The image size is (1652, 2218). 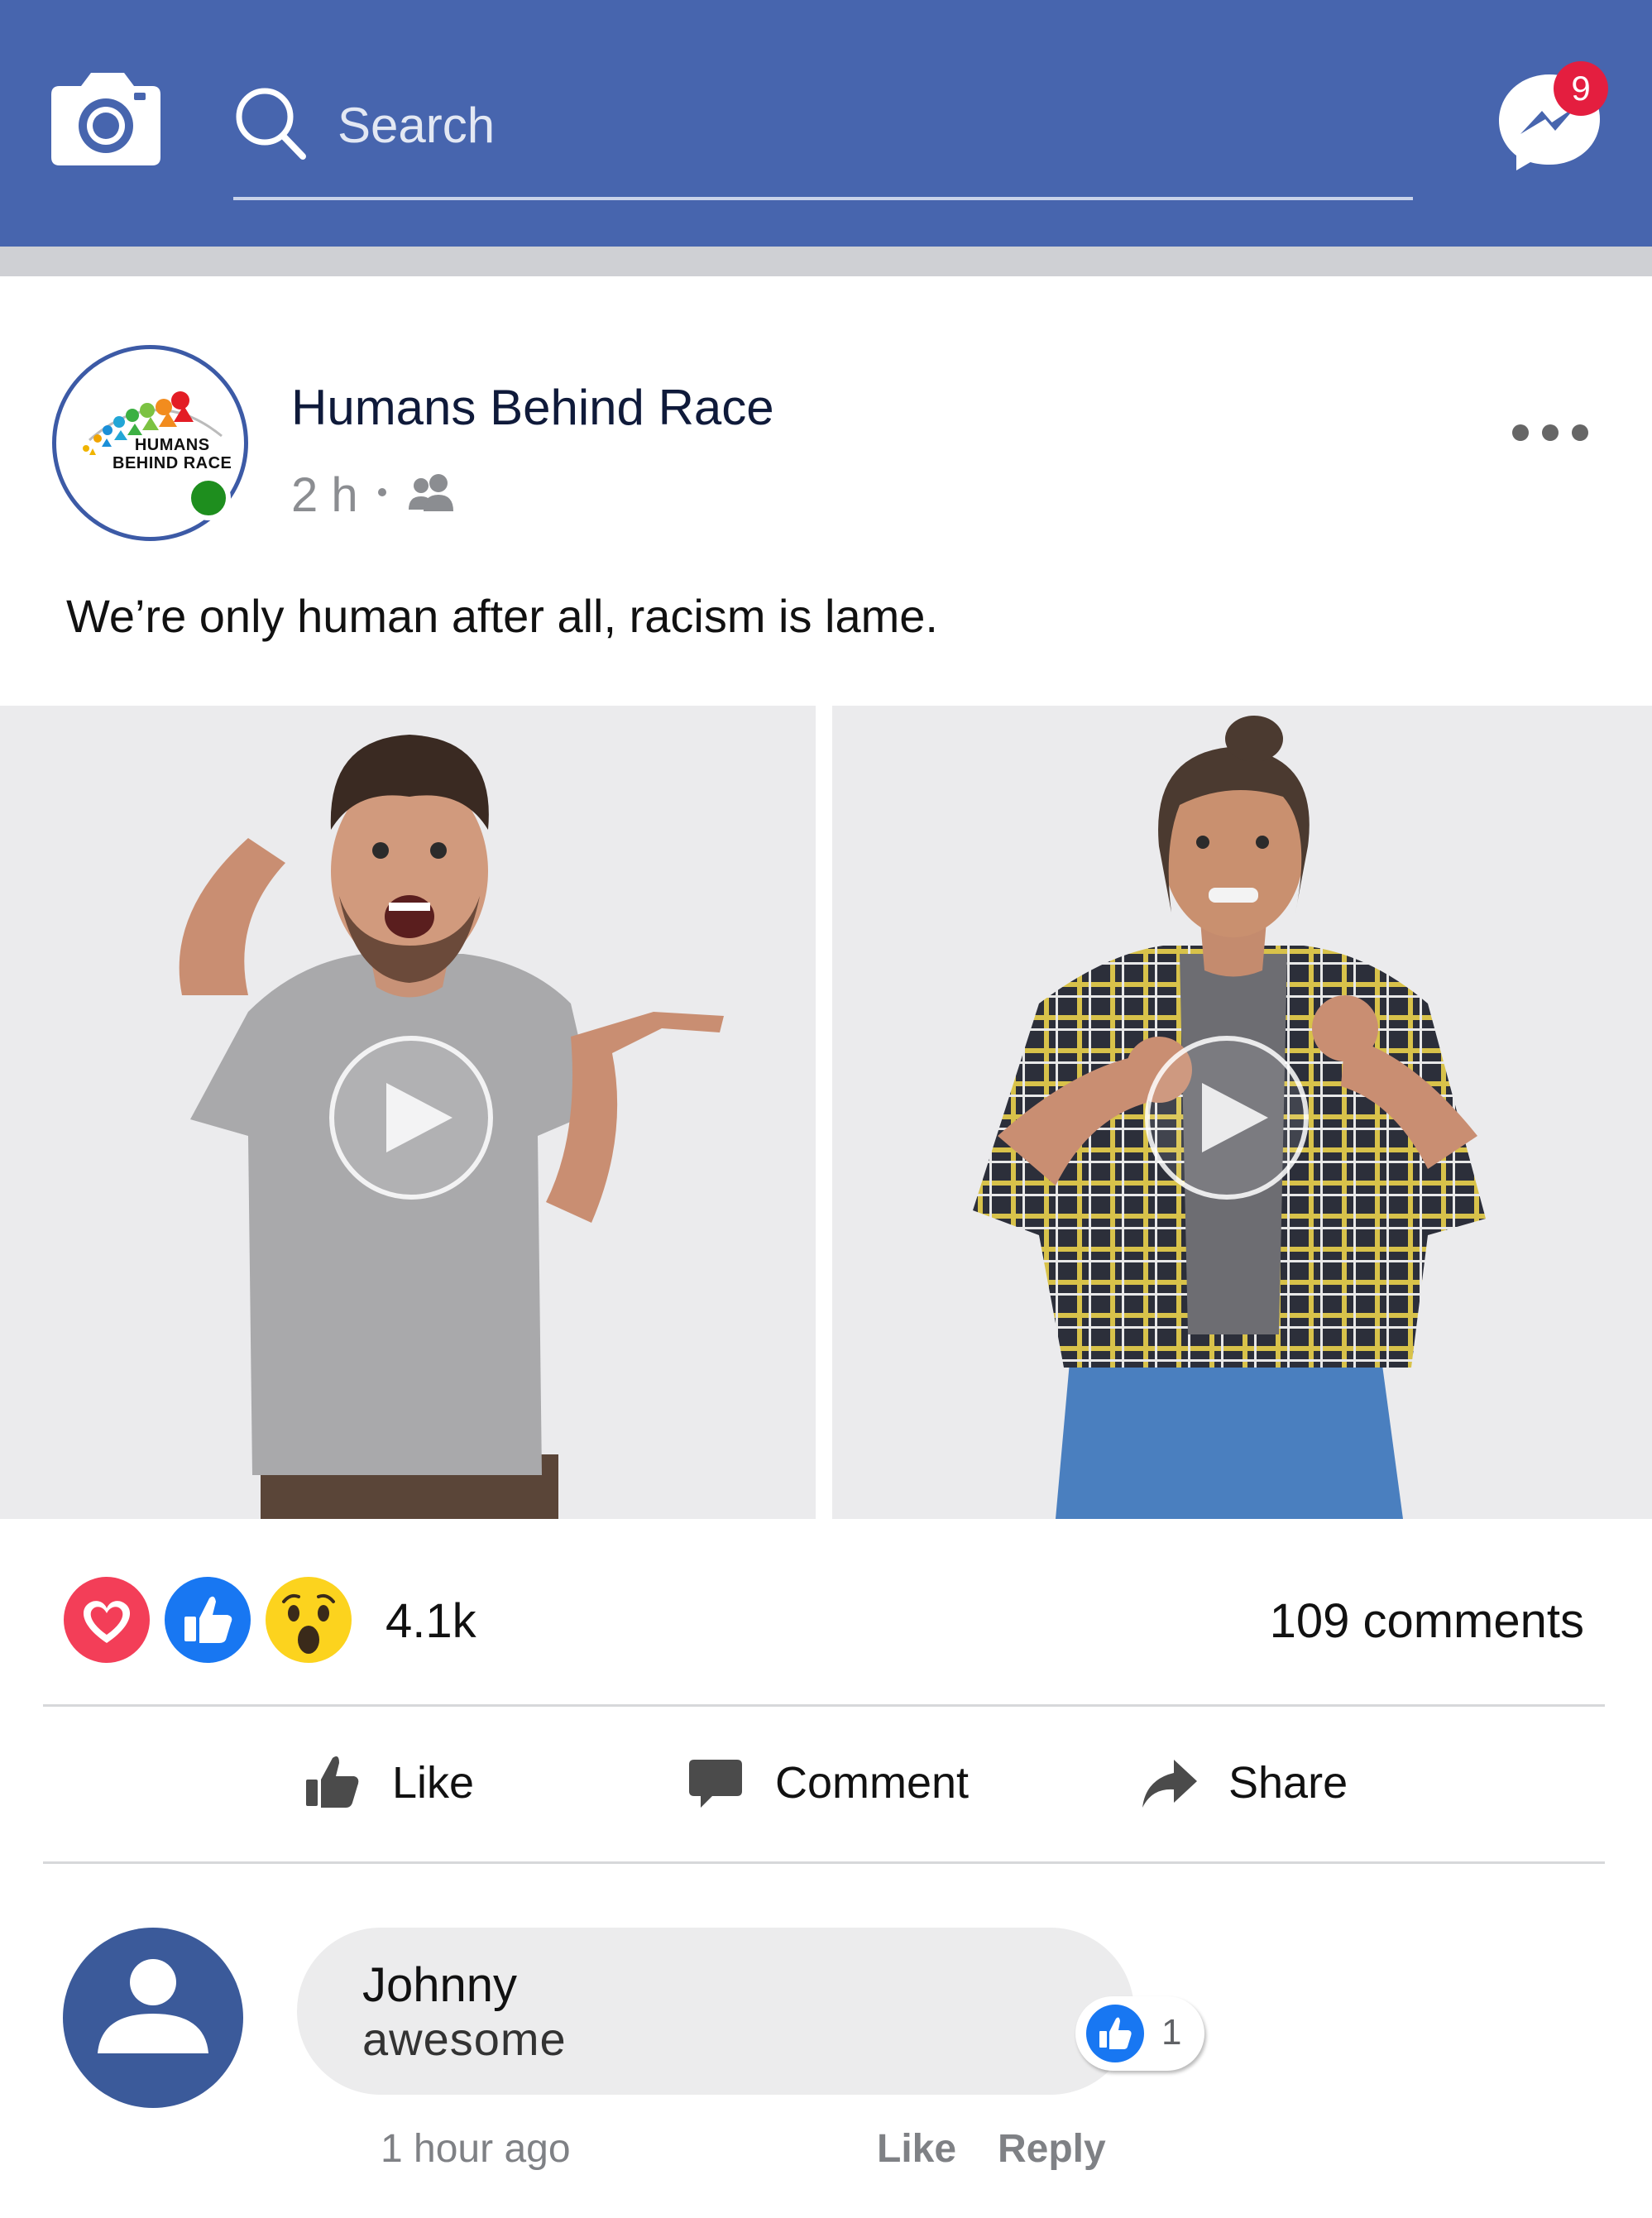 What do you see at coordinates (389, 1783) in the screenshot?
I see `like-button: Like` at bounding box center [389, 1783].